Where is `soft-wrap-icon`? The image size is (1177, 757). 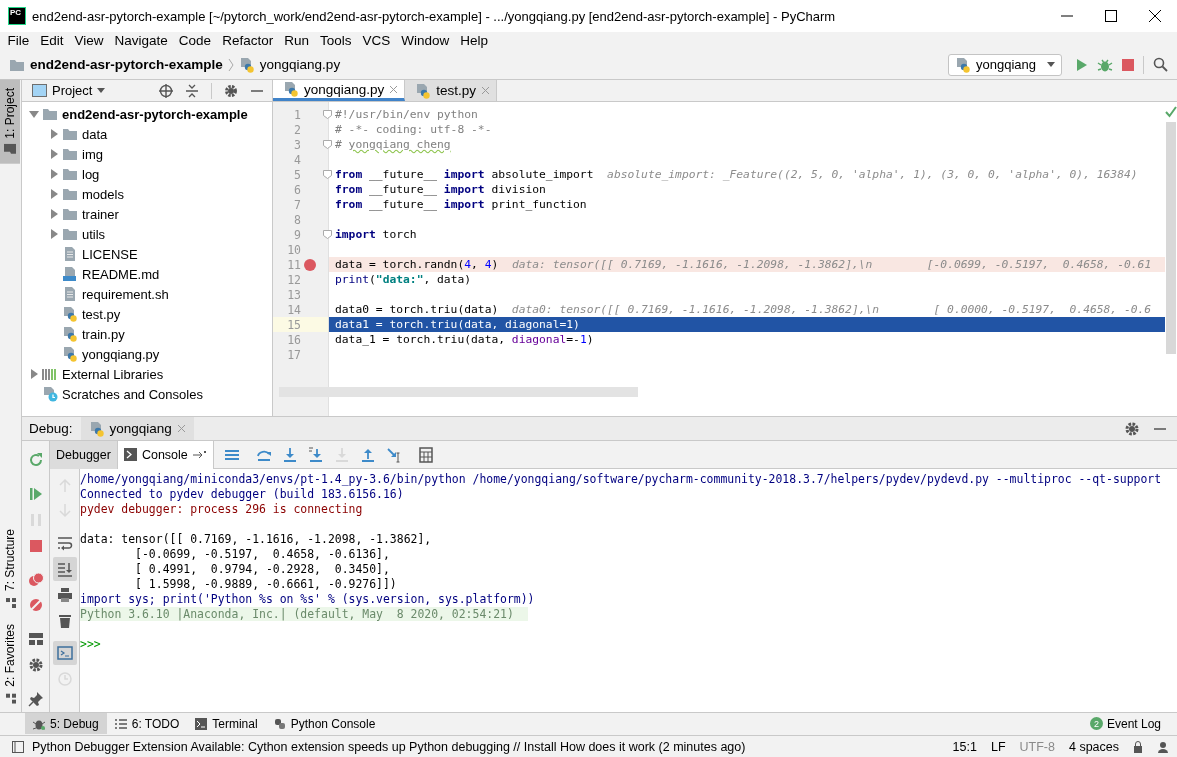
soft-wrap-icon is located at coordinates (64, 543).